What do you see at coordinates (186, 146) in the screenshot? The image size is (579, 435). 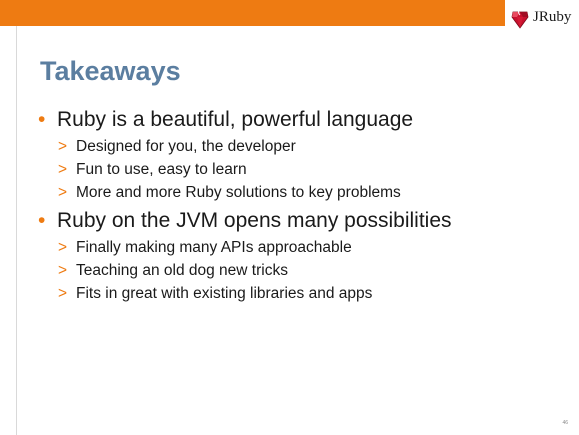 I see `sub-text: Designed for you, the developer` at bounding box center [186, 146].